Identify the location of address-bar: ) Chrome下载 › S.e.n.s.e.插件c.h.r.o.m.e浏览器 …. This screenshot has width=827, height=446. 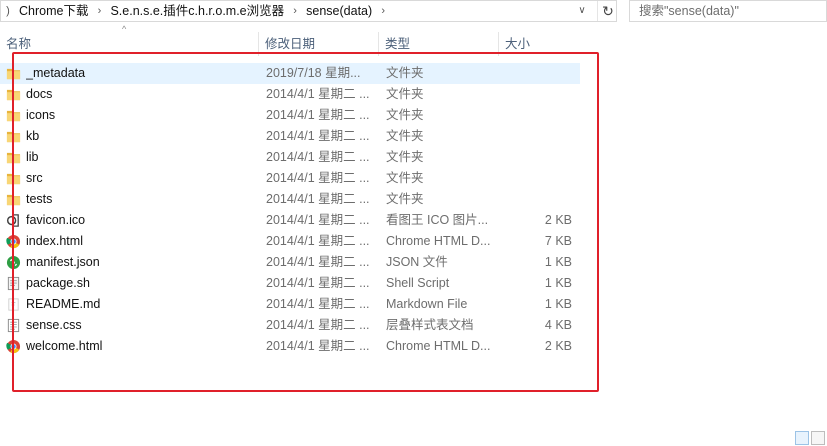
(308, 11).